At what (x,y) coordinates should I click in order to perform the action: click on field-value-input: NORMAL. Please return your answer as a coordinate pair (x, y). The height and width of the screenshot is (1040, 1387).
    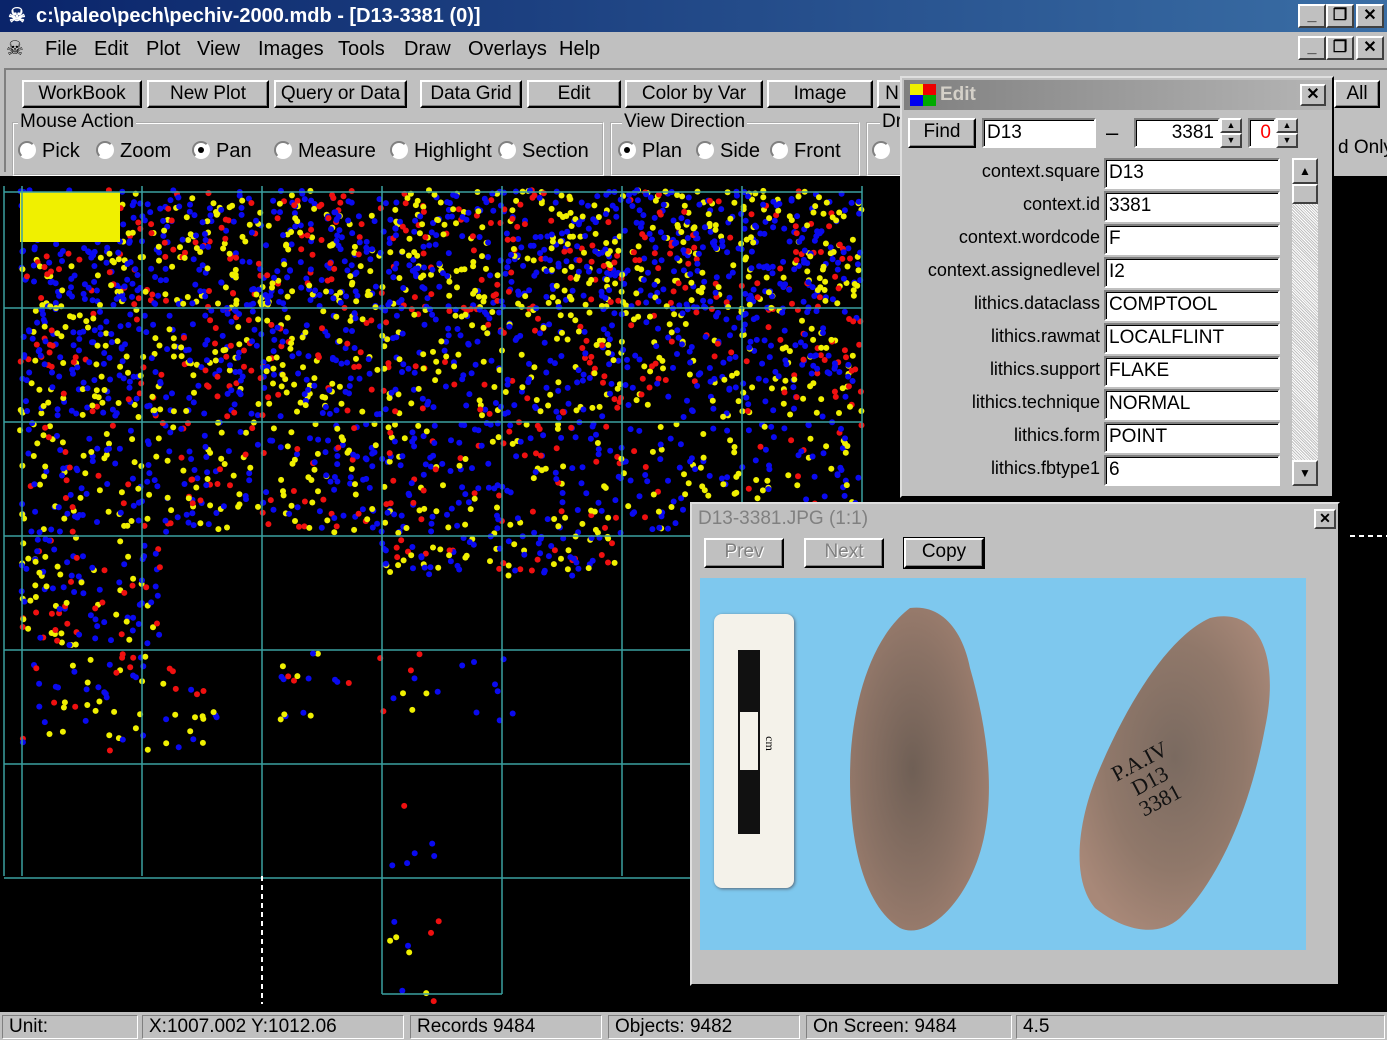
    Looking at the image, I should click on (1192, 404).